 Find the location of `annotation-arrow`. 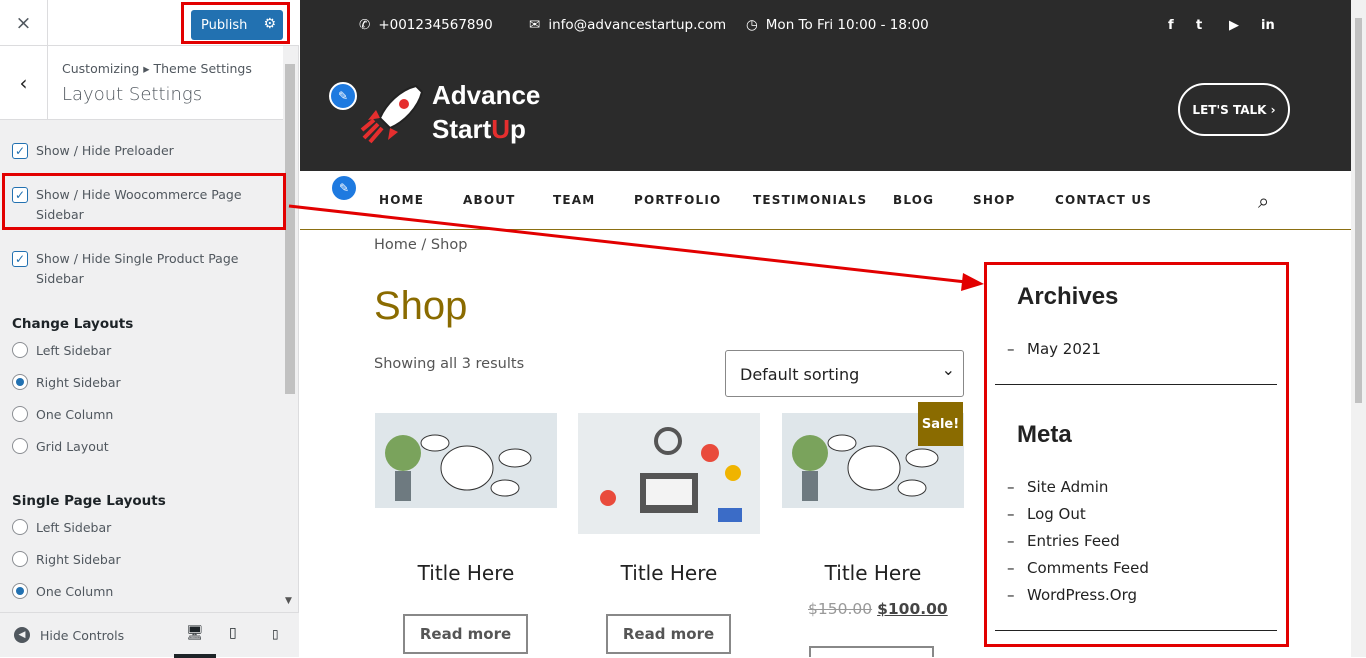

annotation-arrow is located at coordinates (636, 247).